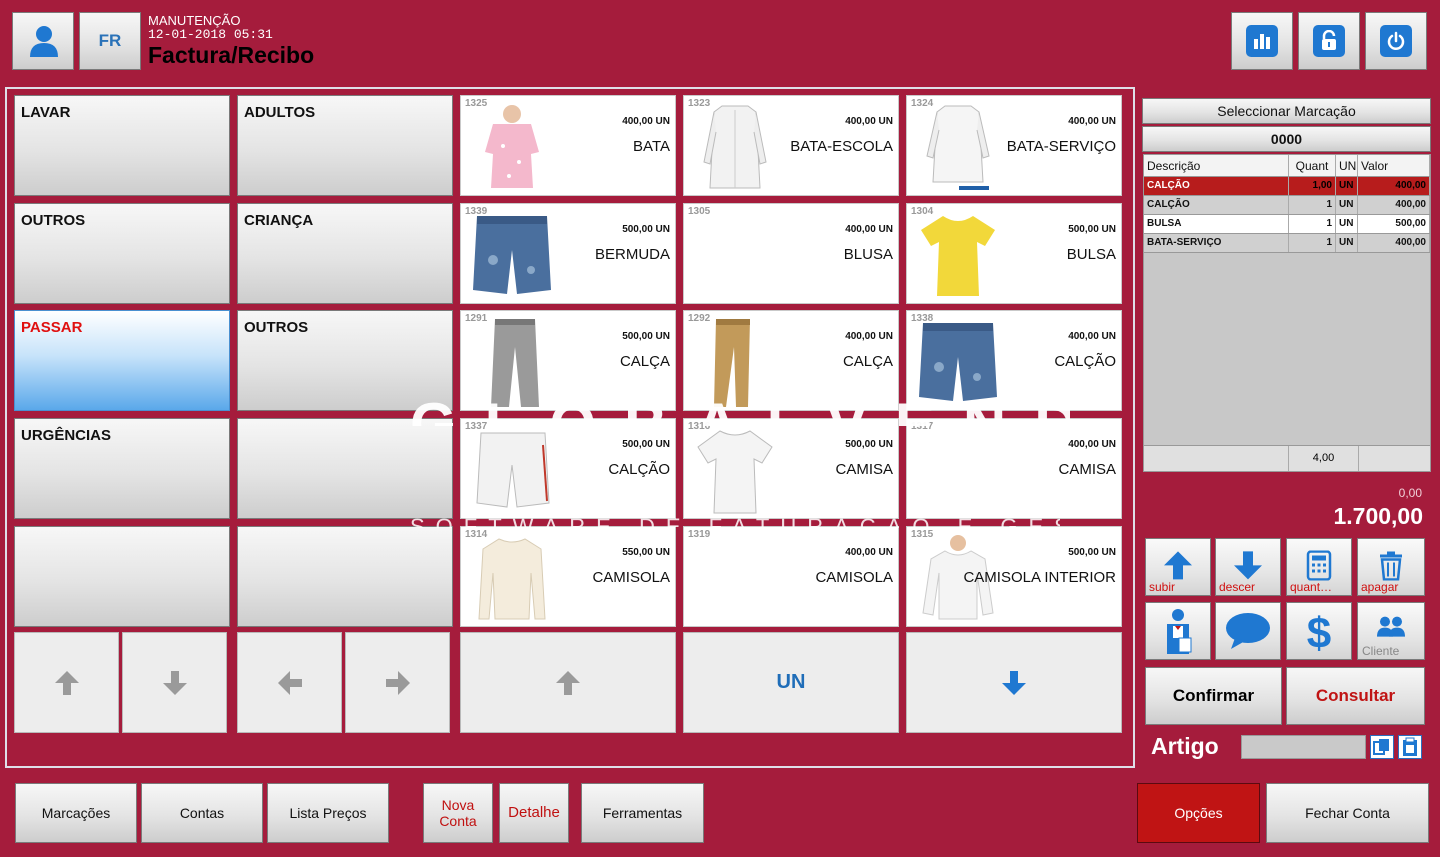 The height and width of the screenshot is (857, 1440). What do you see at coordinates (1198, 813) in the screenshot?
I see `options-button: Opções` at bounding box center [1198, 813].